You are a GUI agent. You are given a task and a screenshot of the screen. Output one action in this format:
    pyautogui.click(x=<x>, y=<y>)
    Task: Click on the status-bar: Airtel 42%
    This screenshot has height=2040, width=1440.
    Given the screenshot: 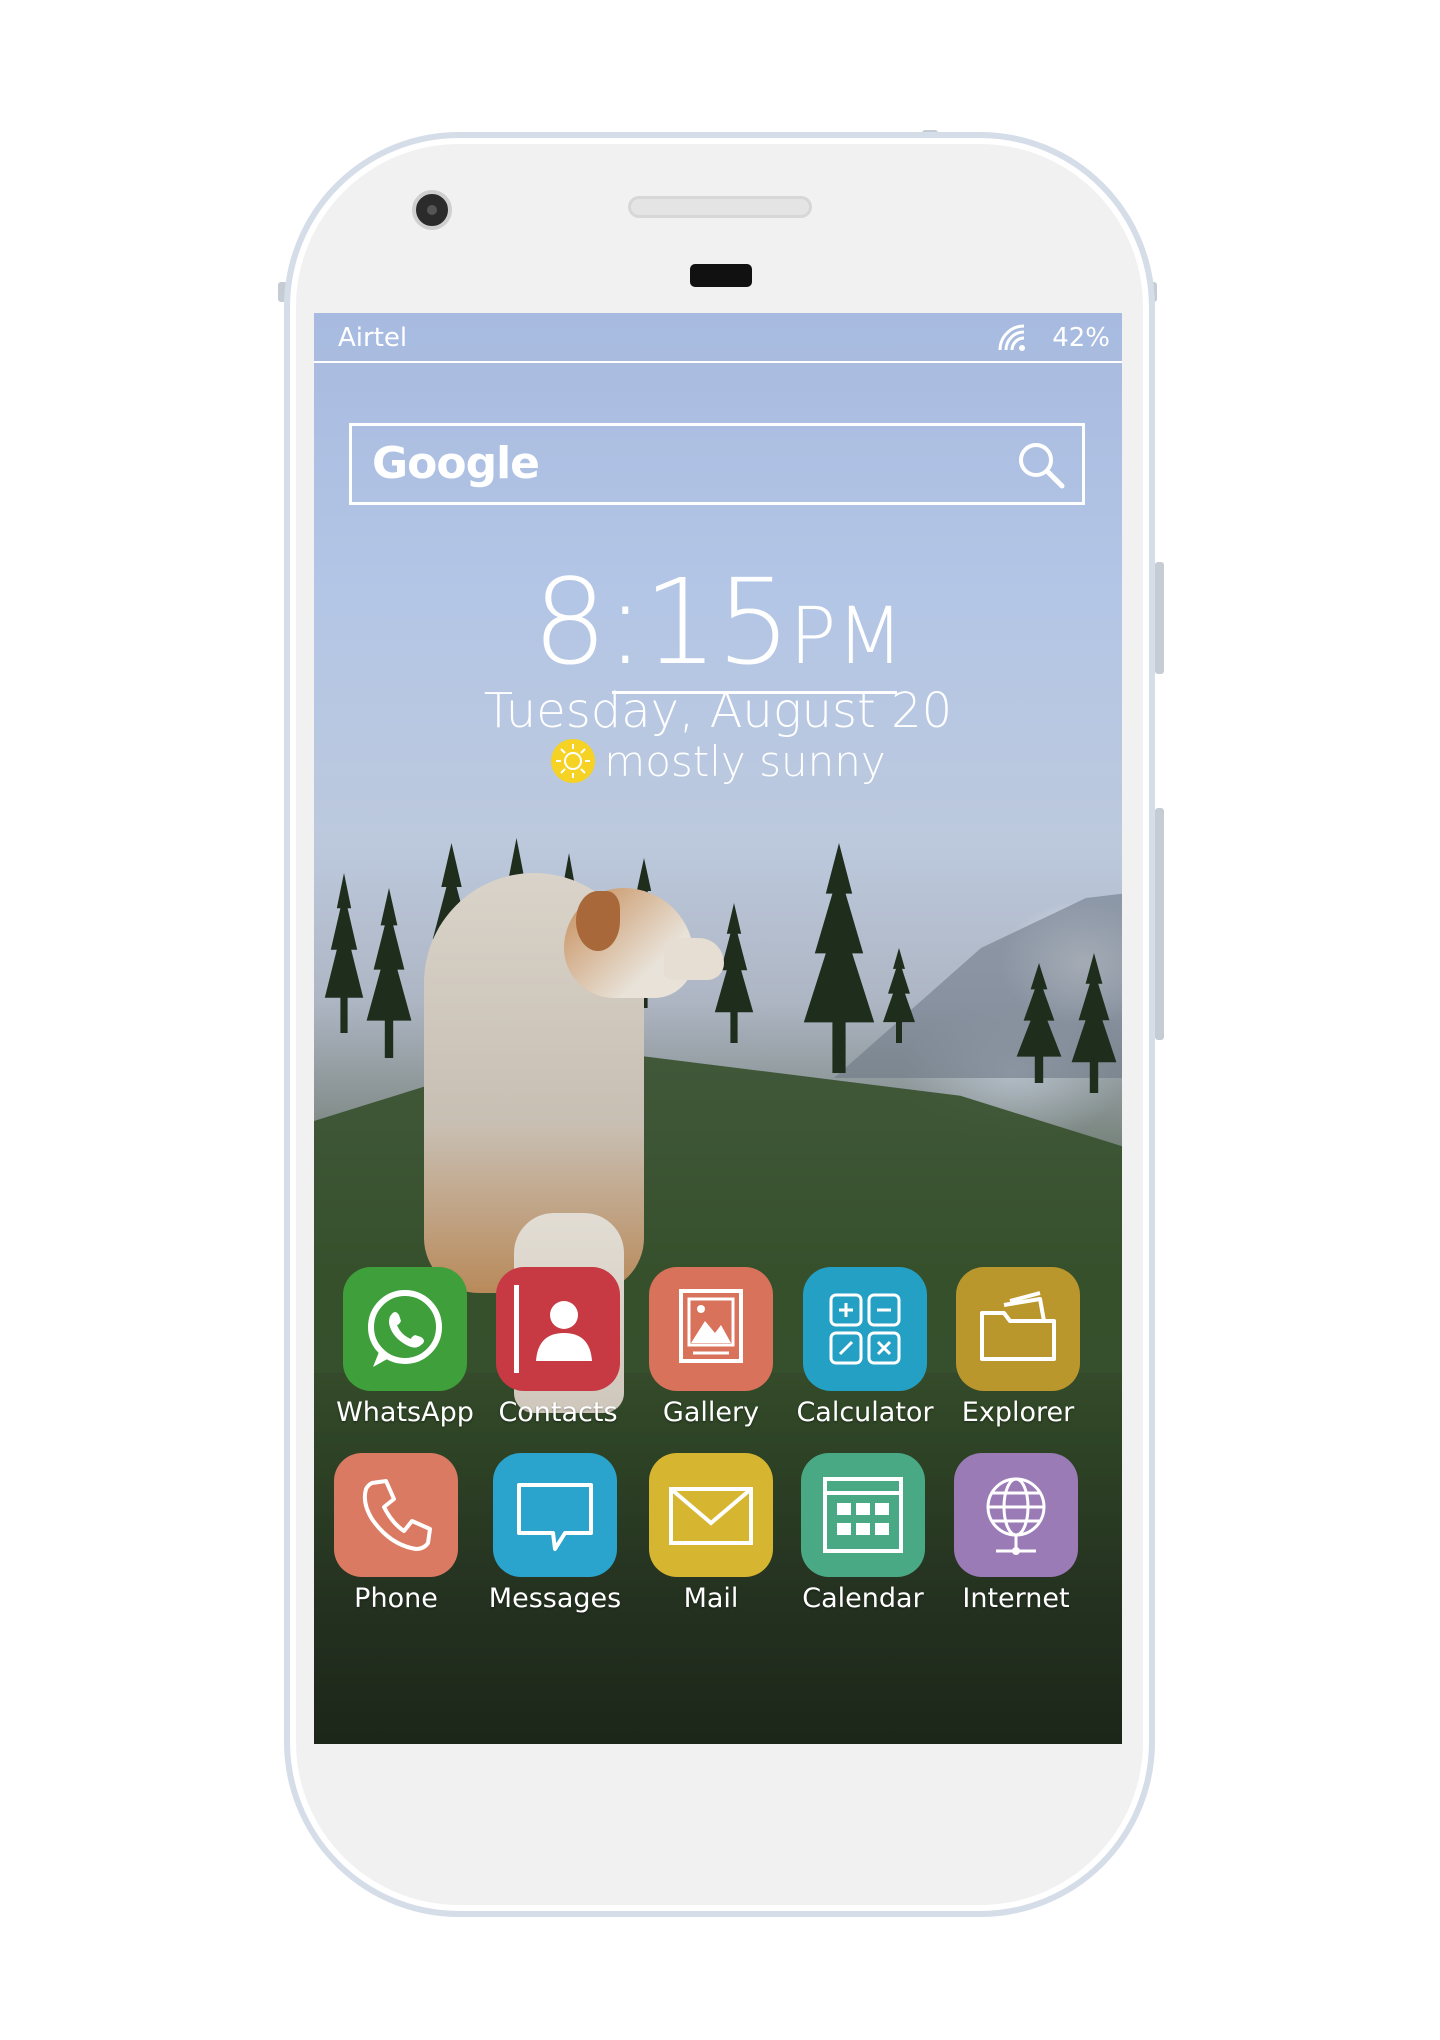 What is the action you would take?
    pyautogui.click(x=718, y=338)
    